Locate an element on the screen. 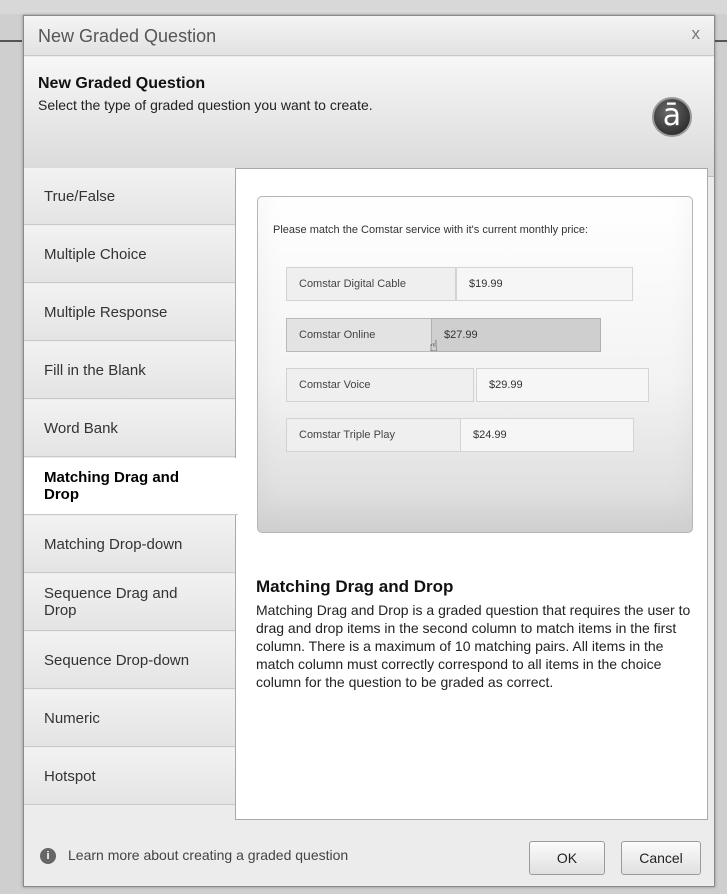 This screenshot has height=894, width=727. question-type-matching-drag-and-drop: Matching Drag and Drop is located at coordinates (131, 486).